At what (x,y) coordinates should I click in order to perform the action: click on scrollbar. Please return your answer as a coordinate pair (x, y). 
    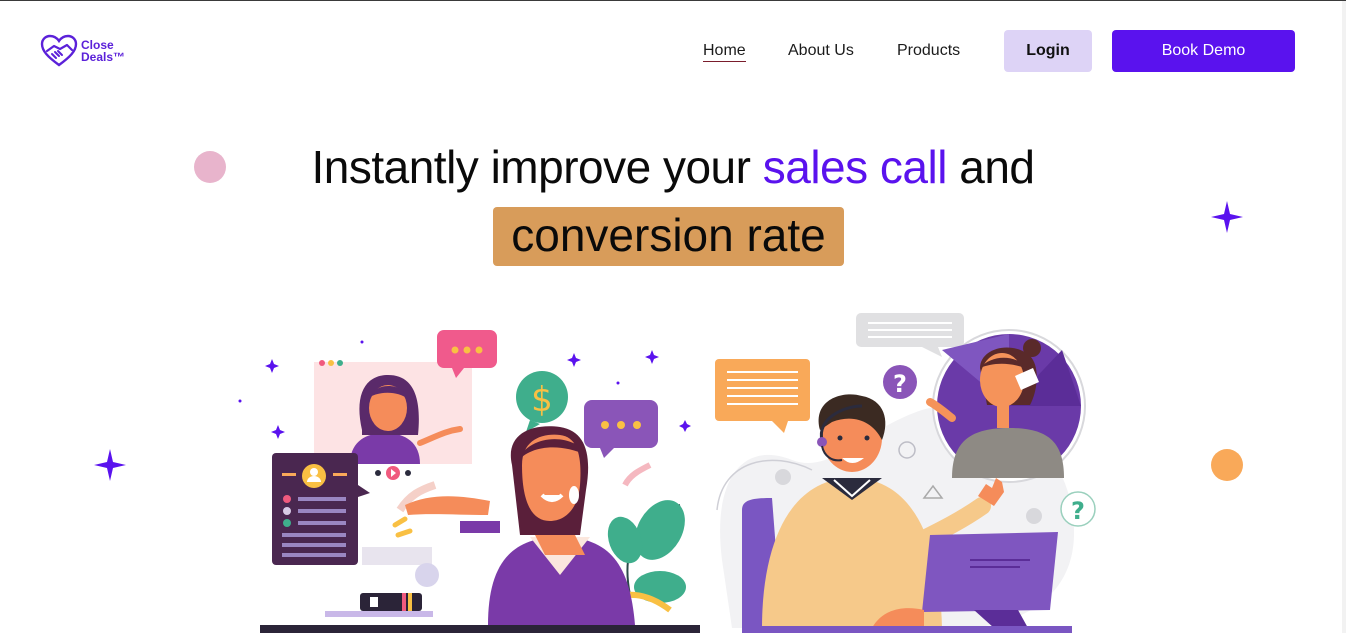
    Looking at the image, I should click on (1344, 317).